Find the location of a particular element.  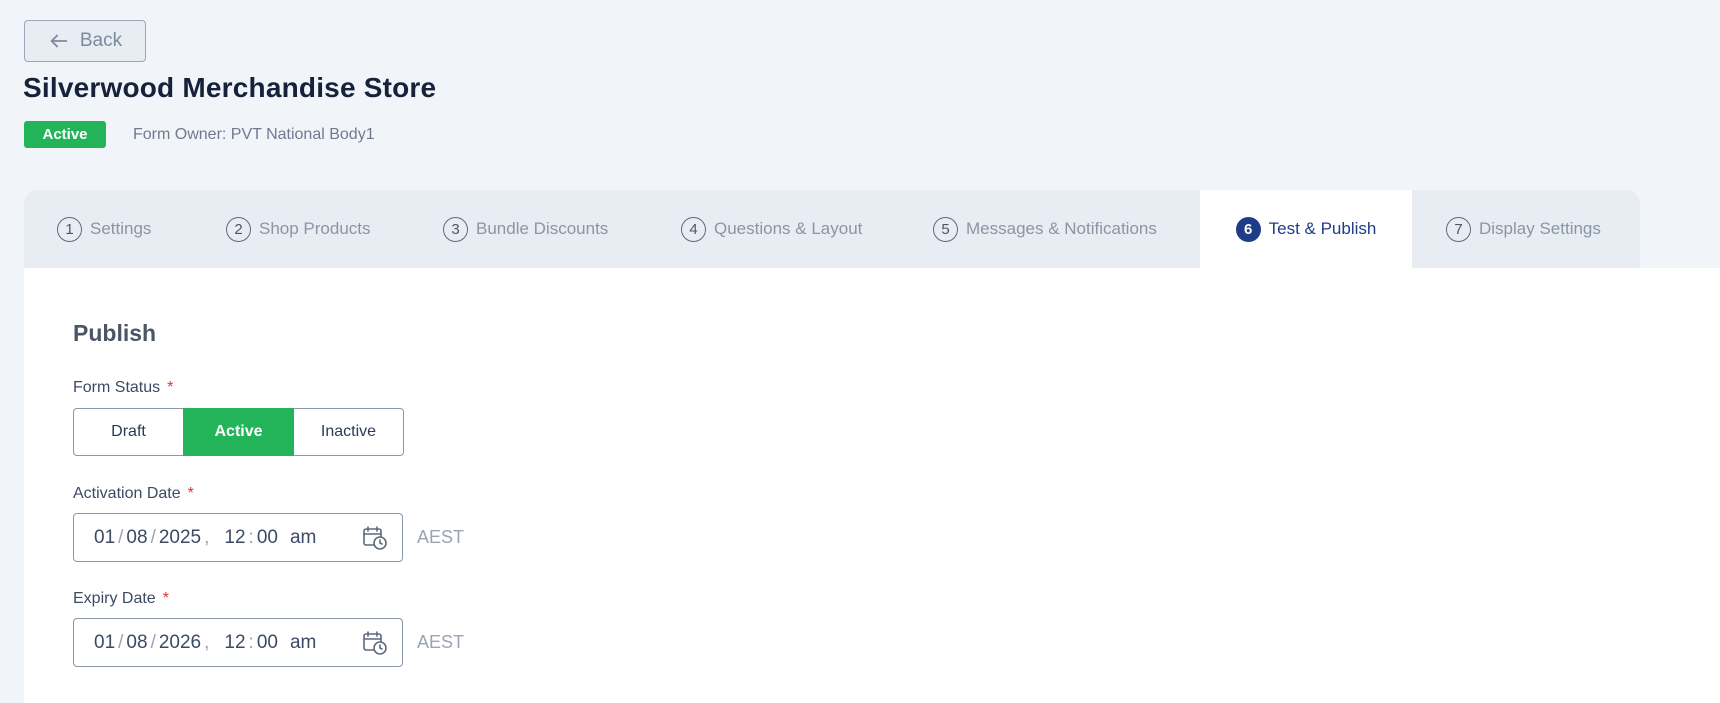

form-owner-label: Form Owner: is located at coordinates (180, 134).